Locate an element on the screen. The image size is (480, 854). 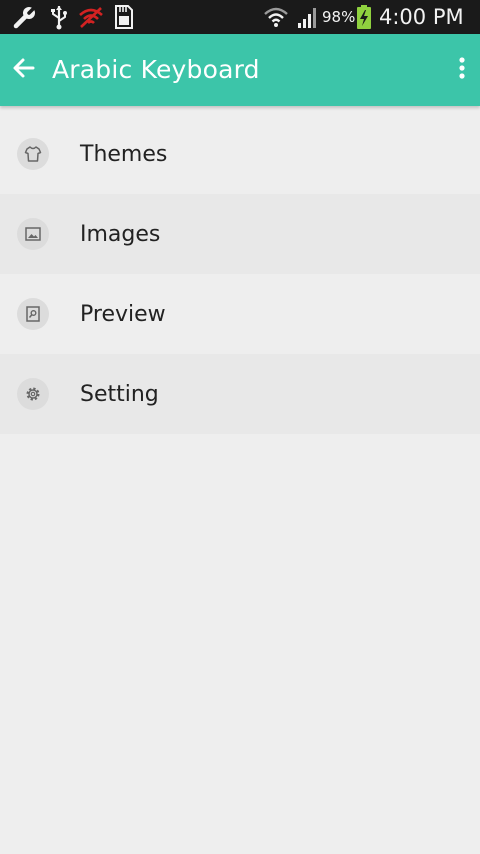
gear-icon is located at coordinates (33, 394).